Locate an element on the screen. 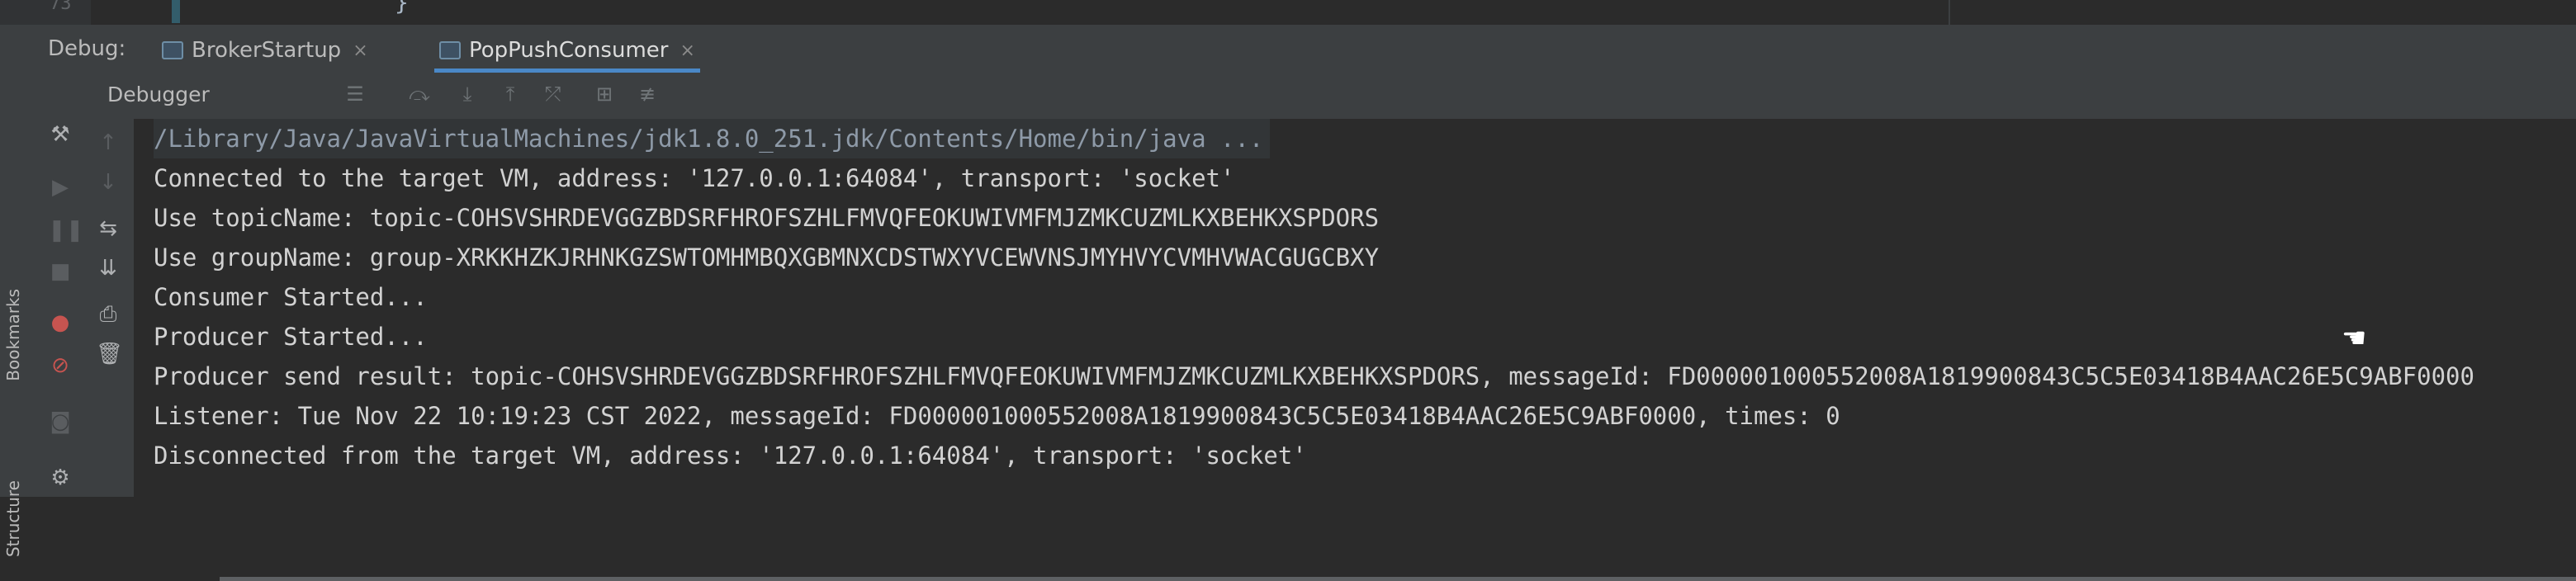 The width and height of the screenshot is (2576, 581). editor-marker is located at coordinates (176, 11).